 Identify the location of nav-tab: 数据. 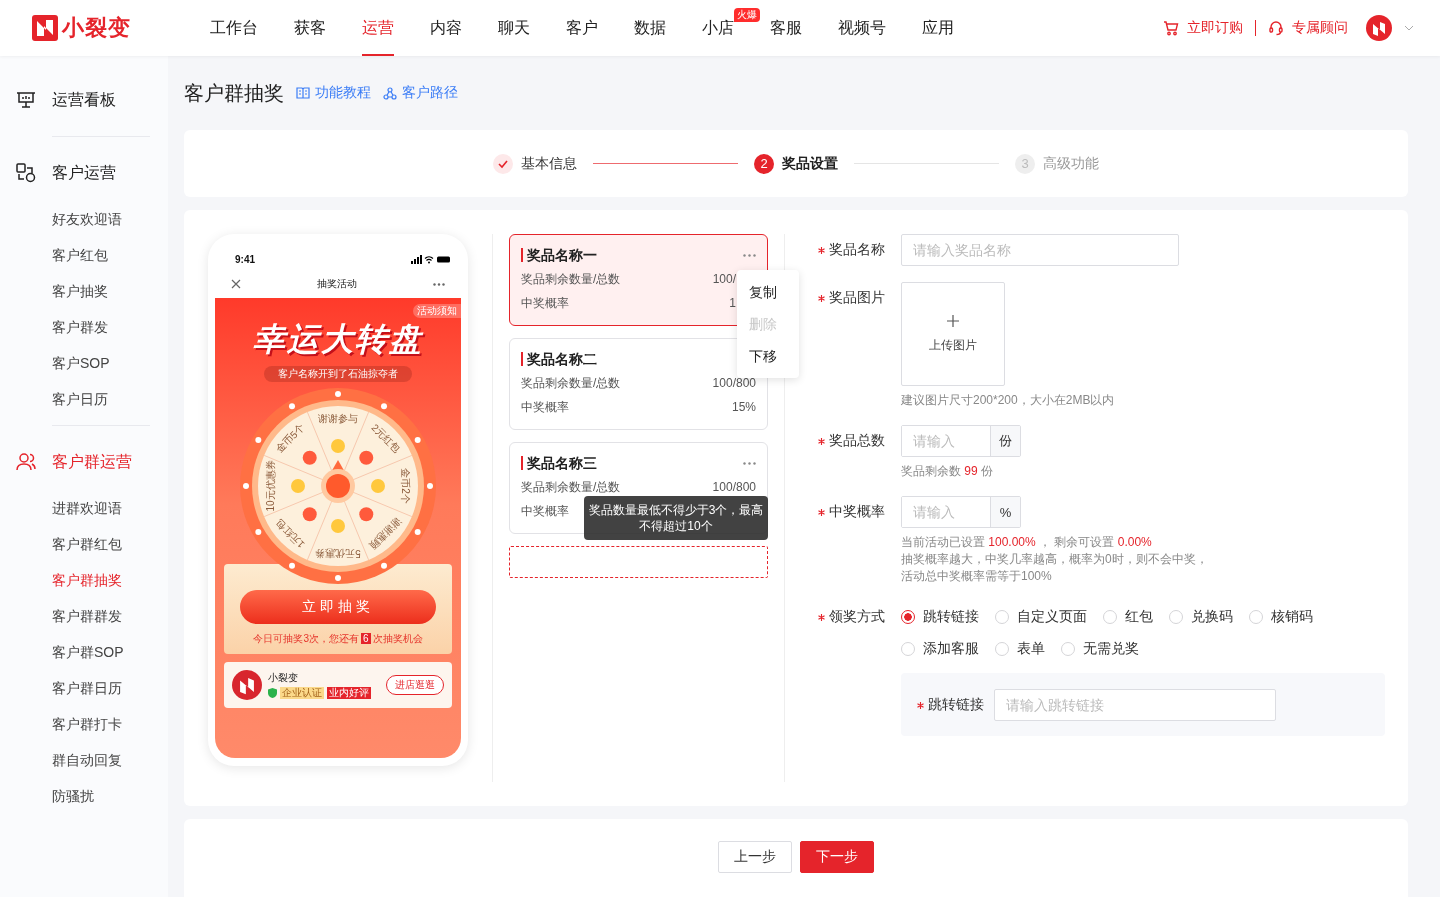
(650, 28).